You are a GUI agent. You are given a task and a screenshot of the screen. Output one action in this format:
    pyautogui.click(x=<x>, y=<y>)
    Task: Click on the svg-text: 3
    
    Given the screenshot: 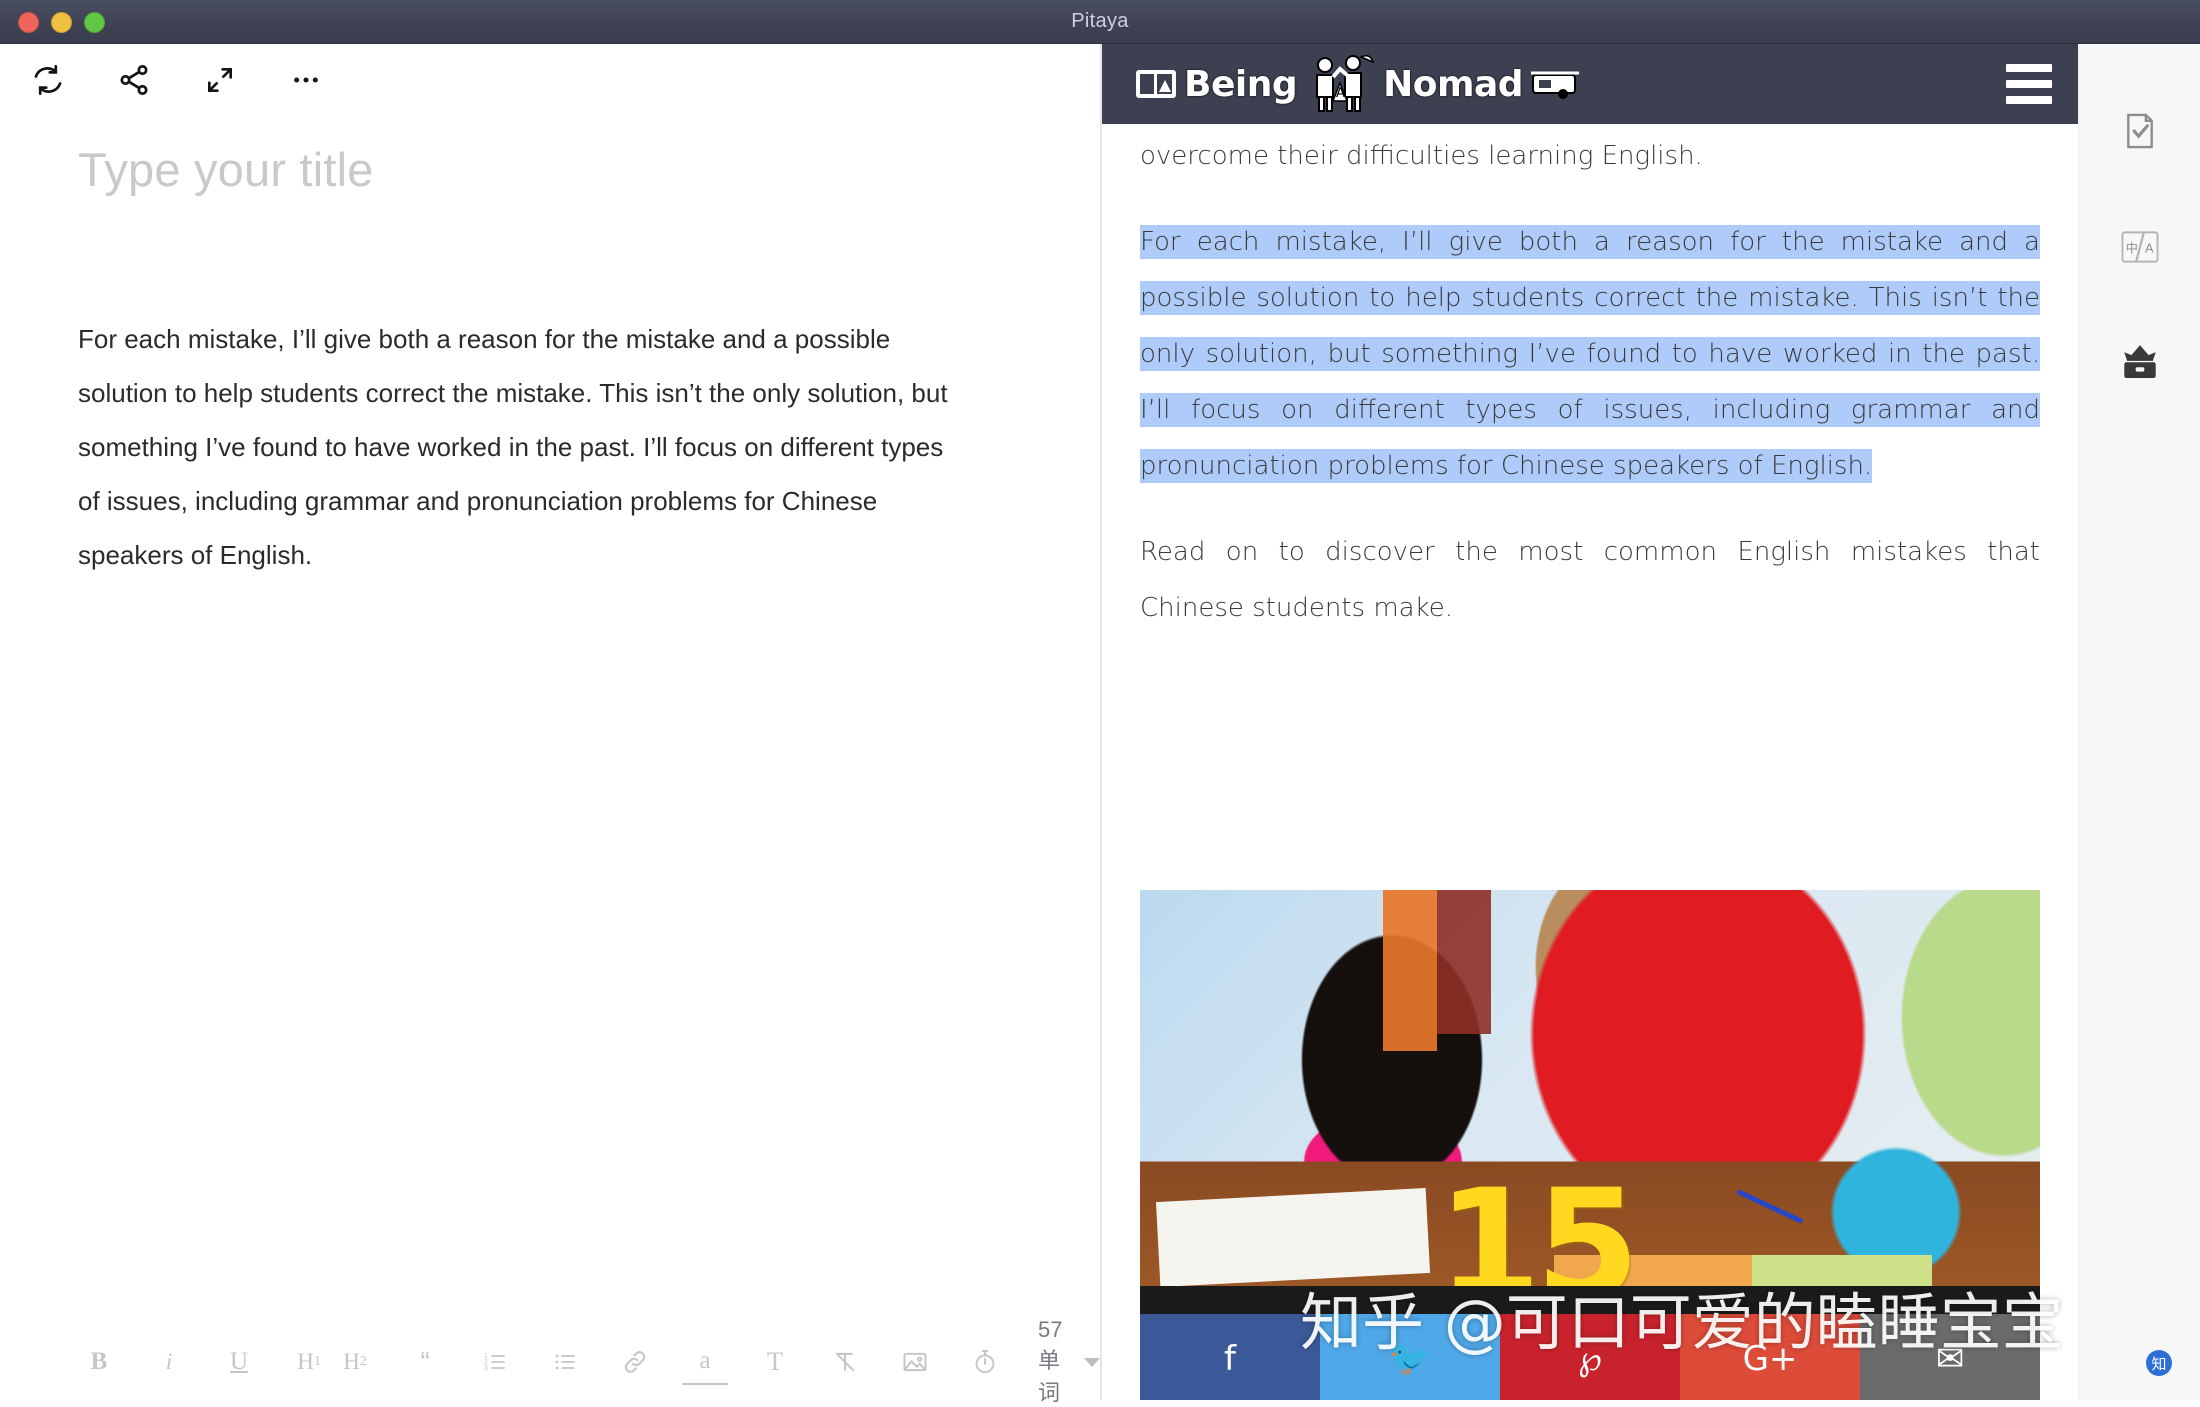 What is the action you would take?
    pyautogui.click(x=486, y=1368)
    